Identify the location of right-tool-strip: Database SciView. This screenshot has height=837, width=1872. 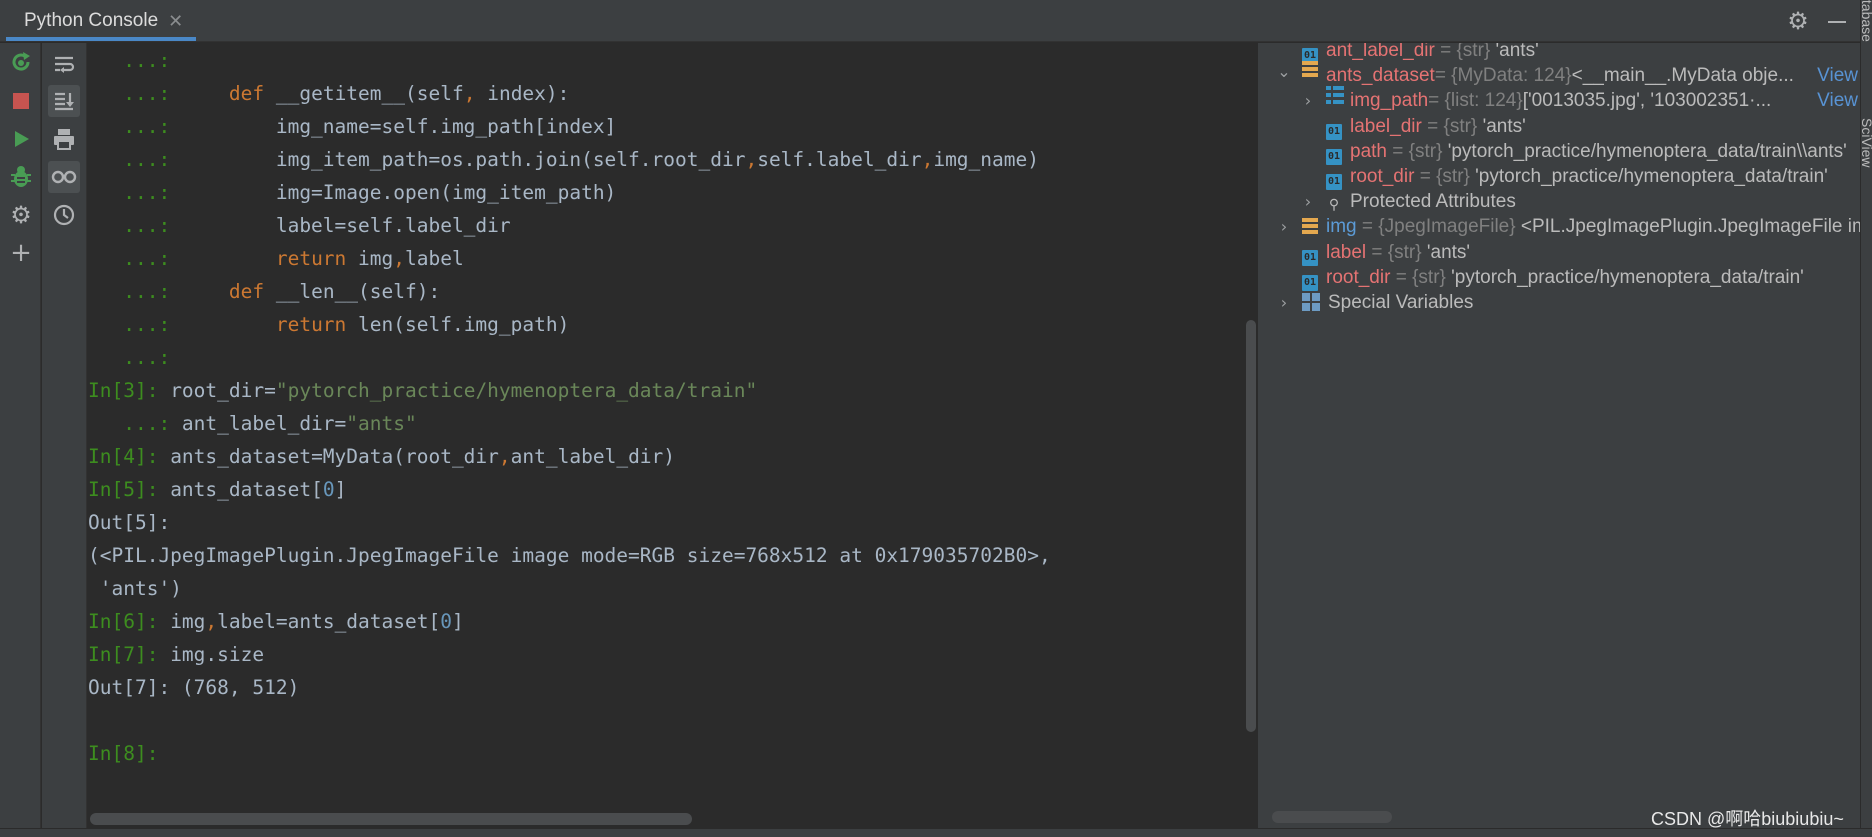
(1865, 418).